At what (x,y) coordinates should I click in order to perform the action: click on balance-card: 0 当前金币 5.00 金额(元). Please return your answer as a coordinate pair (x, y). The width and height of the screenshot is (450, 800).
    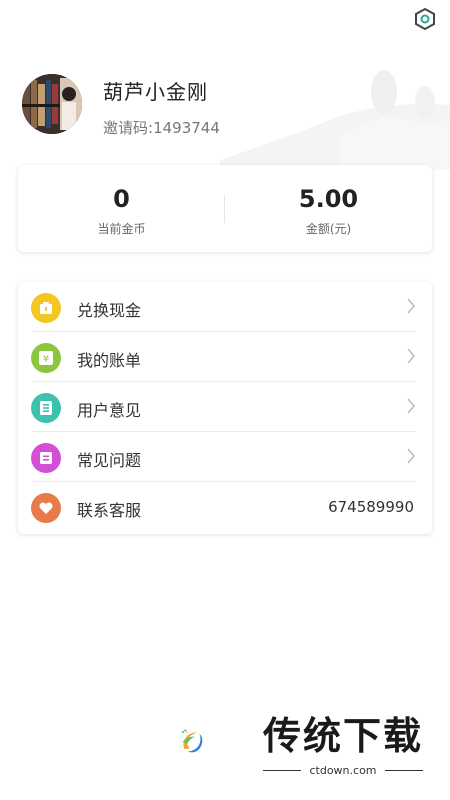
    Looking at the image, I should click on (225, 208).